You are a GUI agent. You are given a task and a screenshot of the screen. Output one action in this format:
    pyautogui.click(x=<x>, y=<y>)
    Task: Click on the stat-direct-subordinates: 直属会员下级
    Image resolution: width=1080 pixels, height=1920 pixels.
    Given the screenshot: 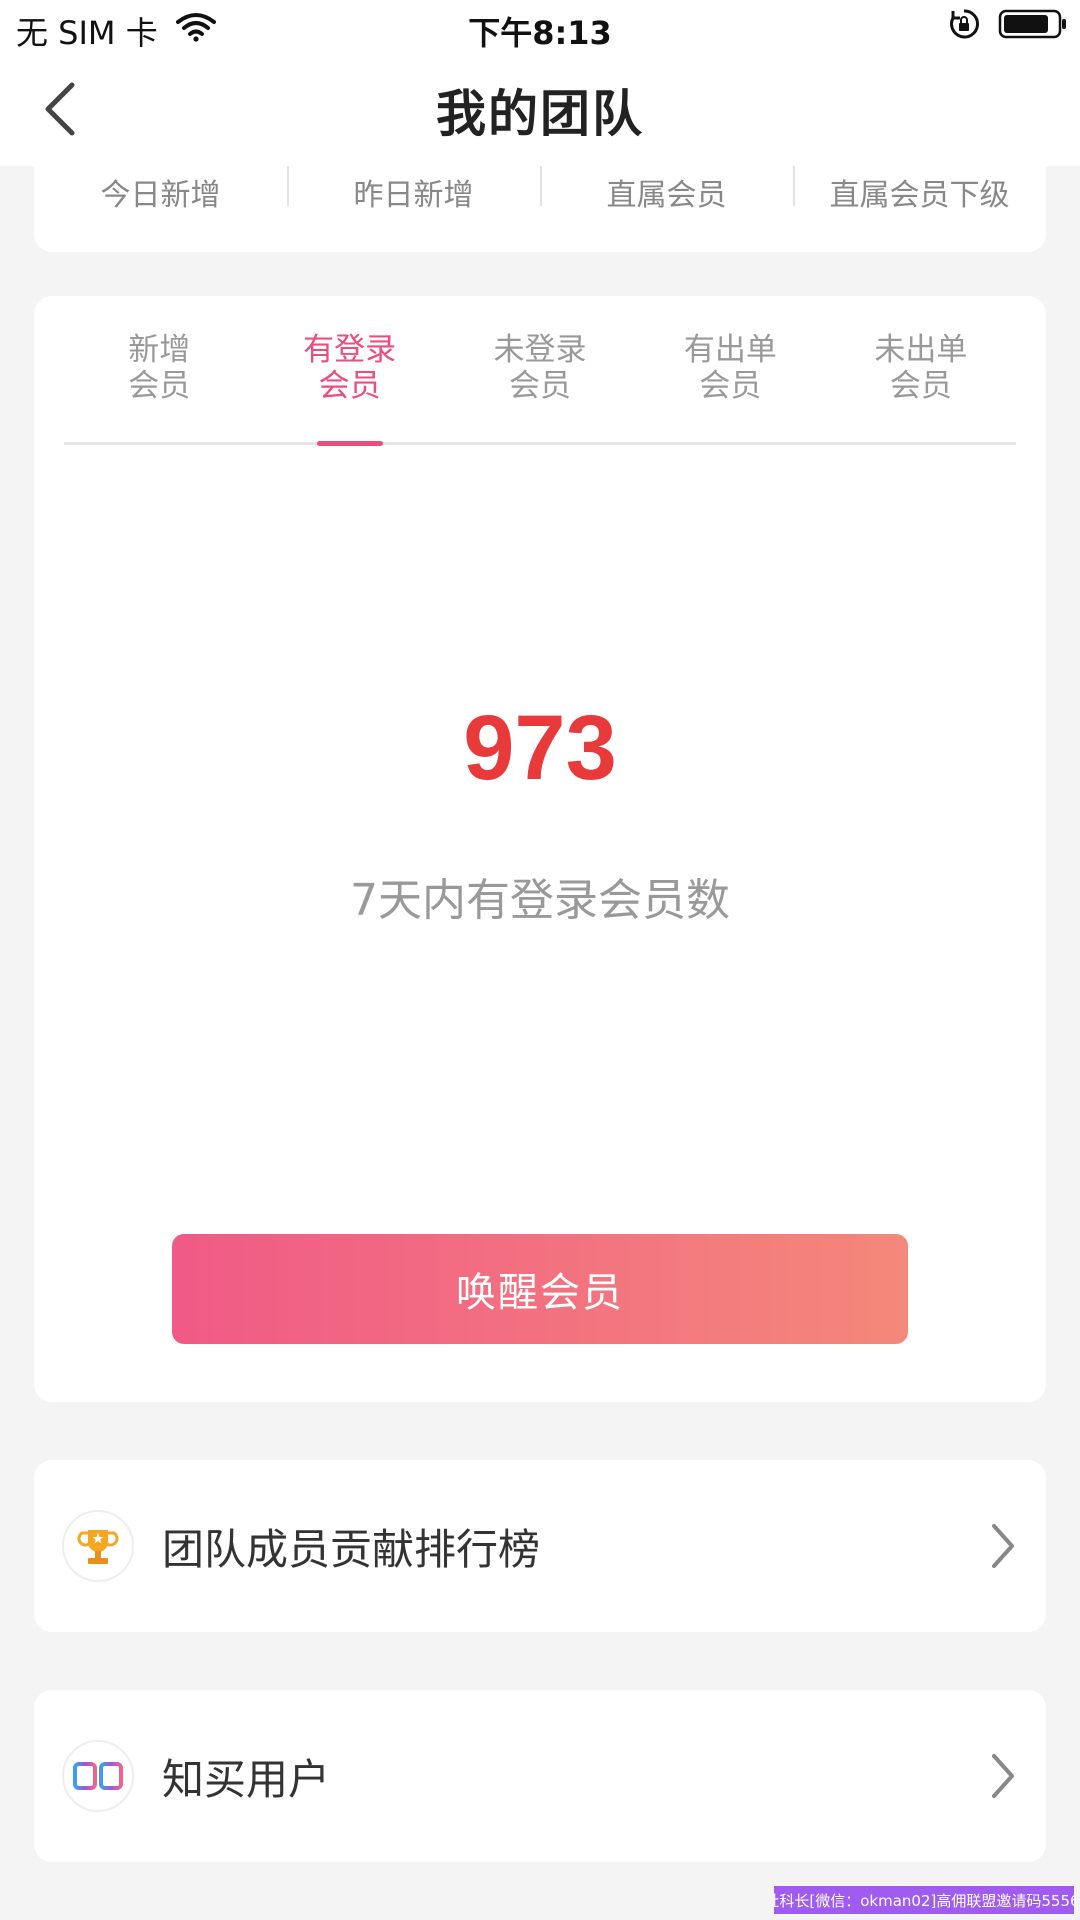 What is the action you would take?
    pyautogui.click(x=919, y=190)
    